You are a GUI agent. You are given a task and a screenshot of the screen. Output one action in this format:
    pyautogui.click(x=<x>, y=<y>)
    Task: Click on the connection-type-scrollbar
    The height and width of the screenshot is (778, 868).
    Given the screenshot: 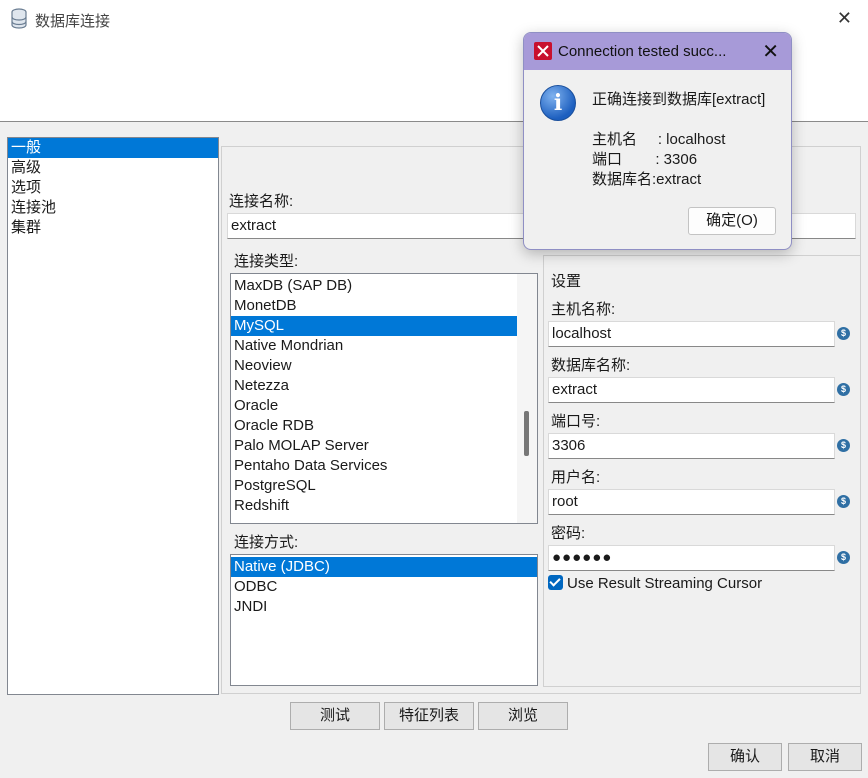 What is the action you would take?
    pyautogui.click(x=527, y=398)
    